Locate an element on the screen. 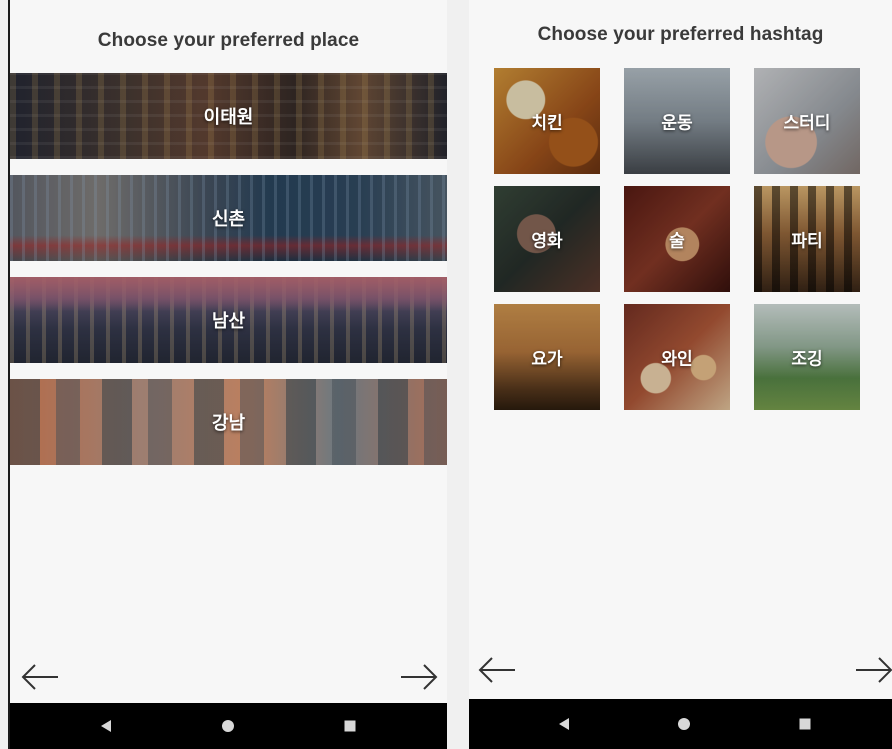 The width and height of the screenshot is (892, 749). tag-item-study: 스터디 is located at coordinates (807, 121).